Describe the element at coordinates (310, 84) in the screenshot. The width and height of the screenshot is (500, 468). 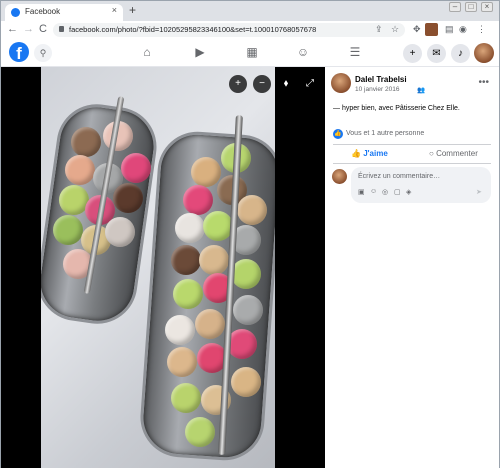
I see `fullscreen-icon: ⤢` at that location.